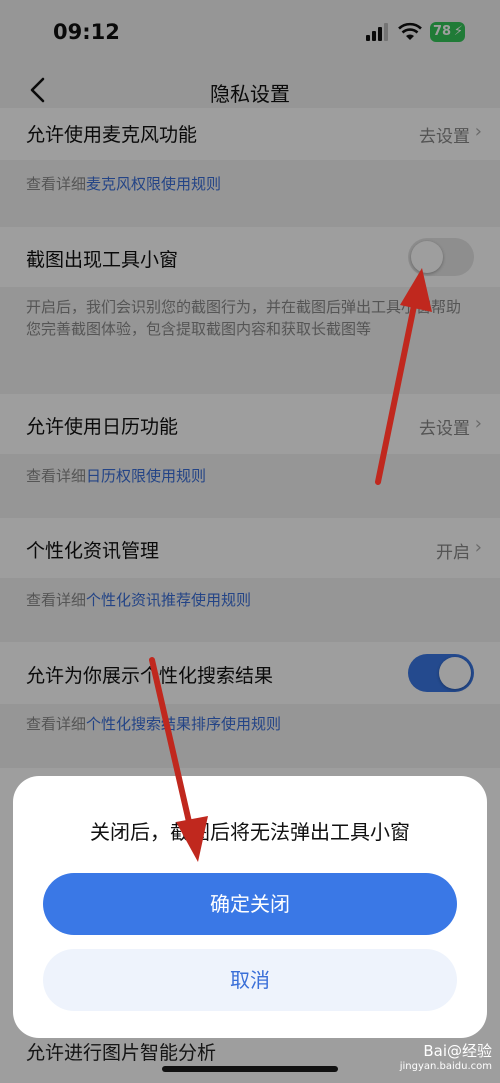 The image size is (500, 1083). What do you see at coordinates (250, 1069) in the screenshot?
I see `home-indicator` at bounding box center [250, 1069].